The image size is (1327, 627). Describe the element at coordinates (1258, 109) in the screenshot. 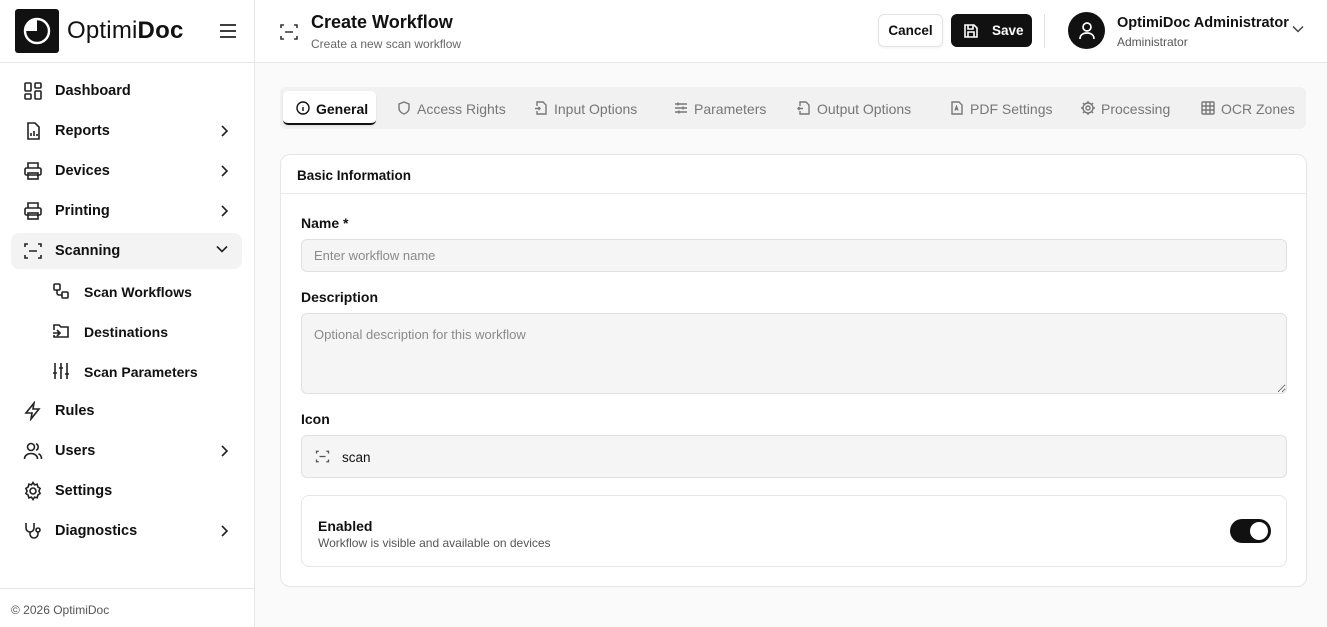

I see `tab-label: OCR Zones` at that location.